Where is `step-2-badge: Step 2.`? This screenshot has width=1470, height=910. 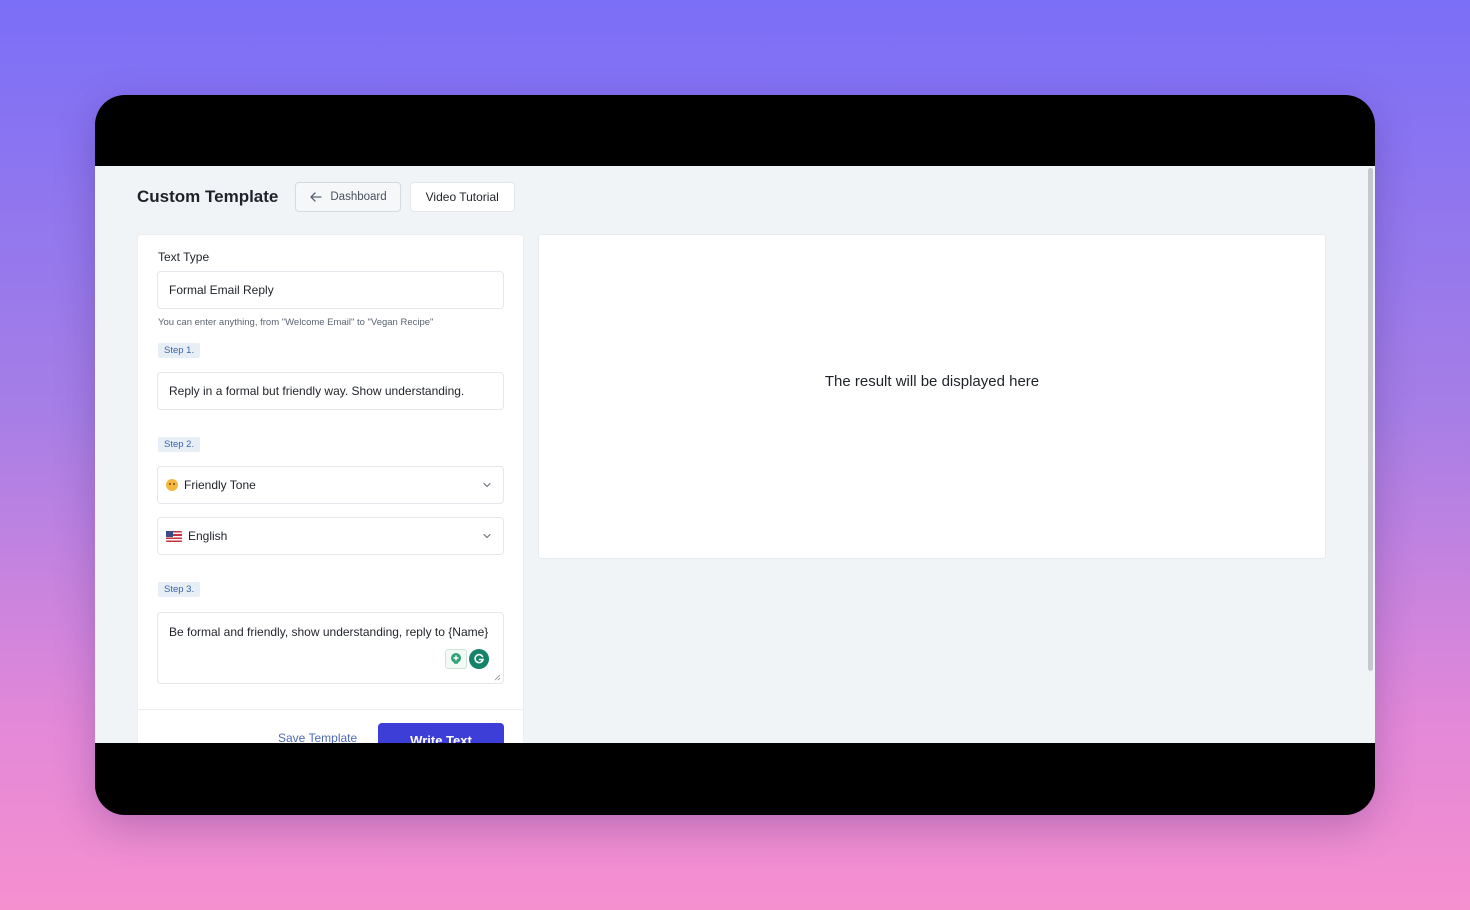
step-2-badge: Step 2. is located at coordinates (179, 444).